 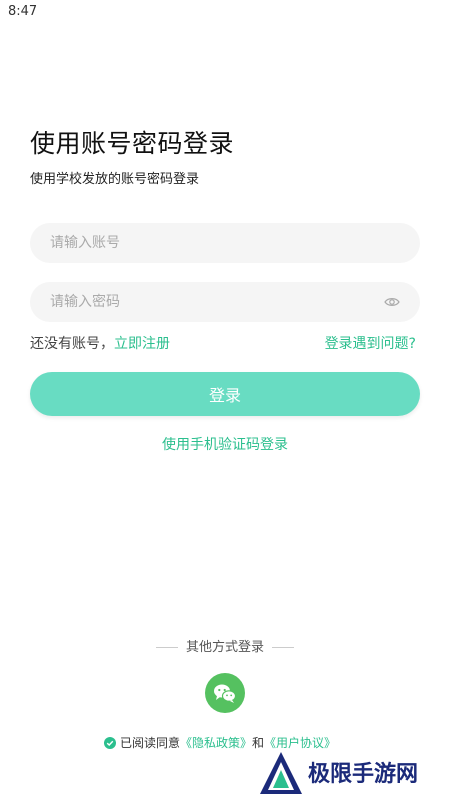 I want to click on agreement-prefix: 已阅读同意, so click(x=150, y=743).